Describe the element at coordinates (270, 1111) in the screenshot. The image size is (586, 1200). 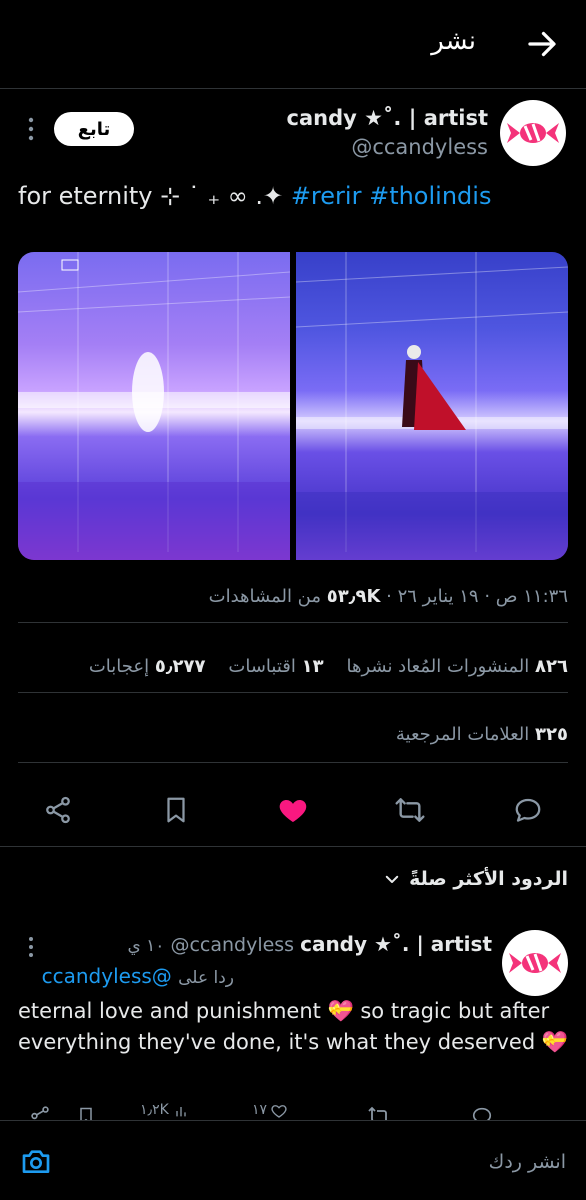
I see `reply-like-button: ١٧` at that location.